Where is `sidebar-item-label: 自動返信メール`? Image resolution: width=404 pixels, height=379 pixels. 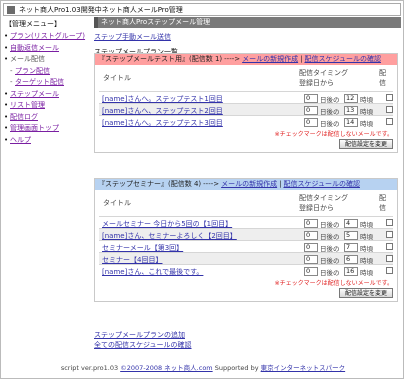
sidebar-item-label: 自動返信メール is located at coordinates (34, 48).